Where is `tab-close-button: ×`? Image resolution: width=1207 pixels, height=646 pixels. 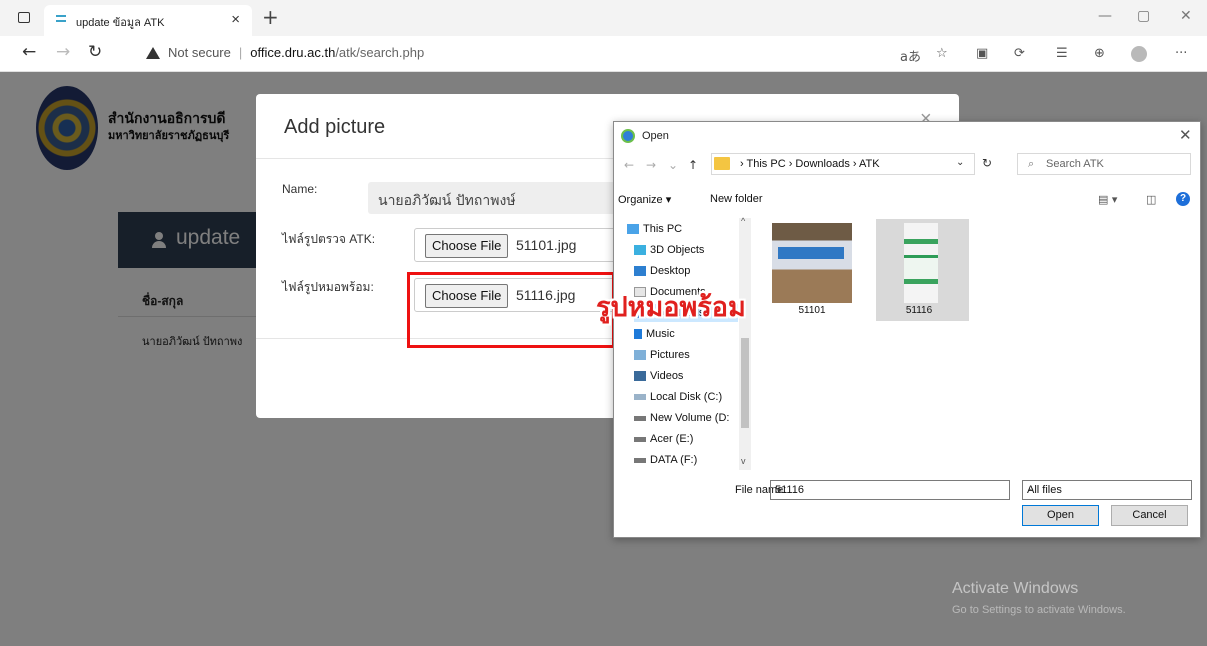
tab-close-button: × is located at coordinates (235, 19).